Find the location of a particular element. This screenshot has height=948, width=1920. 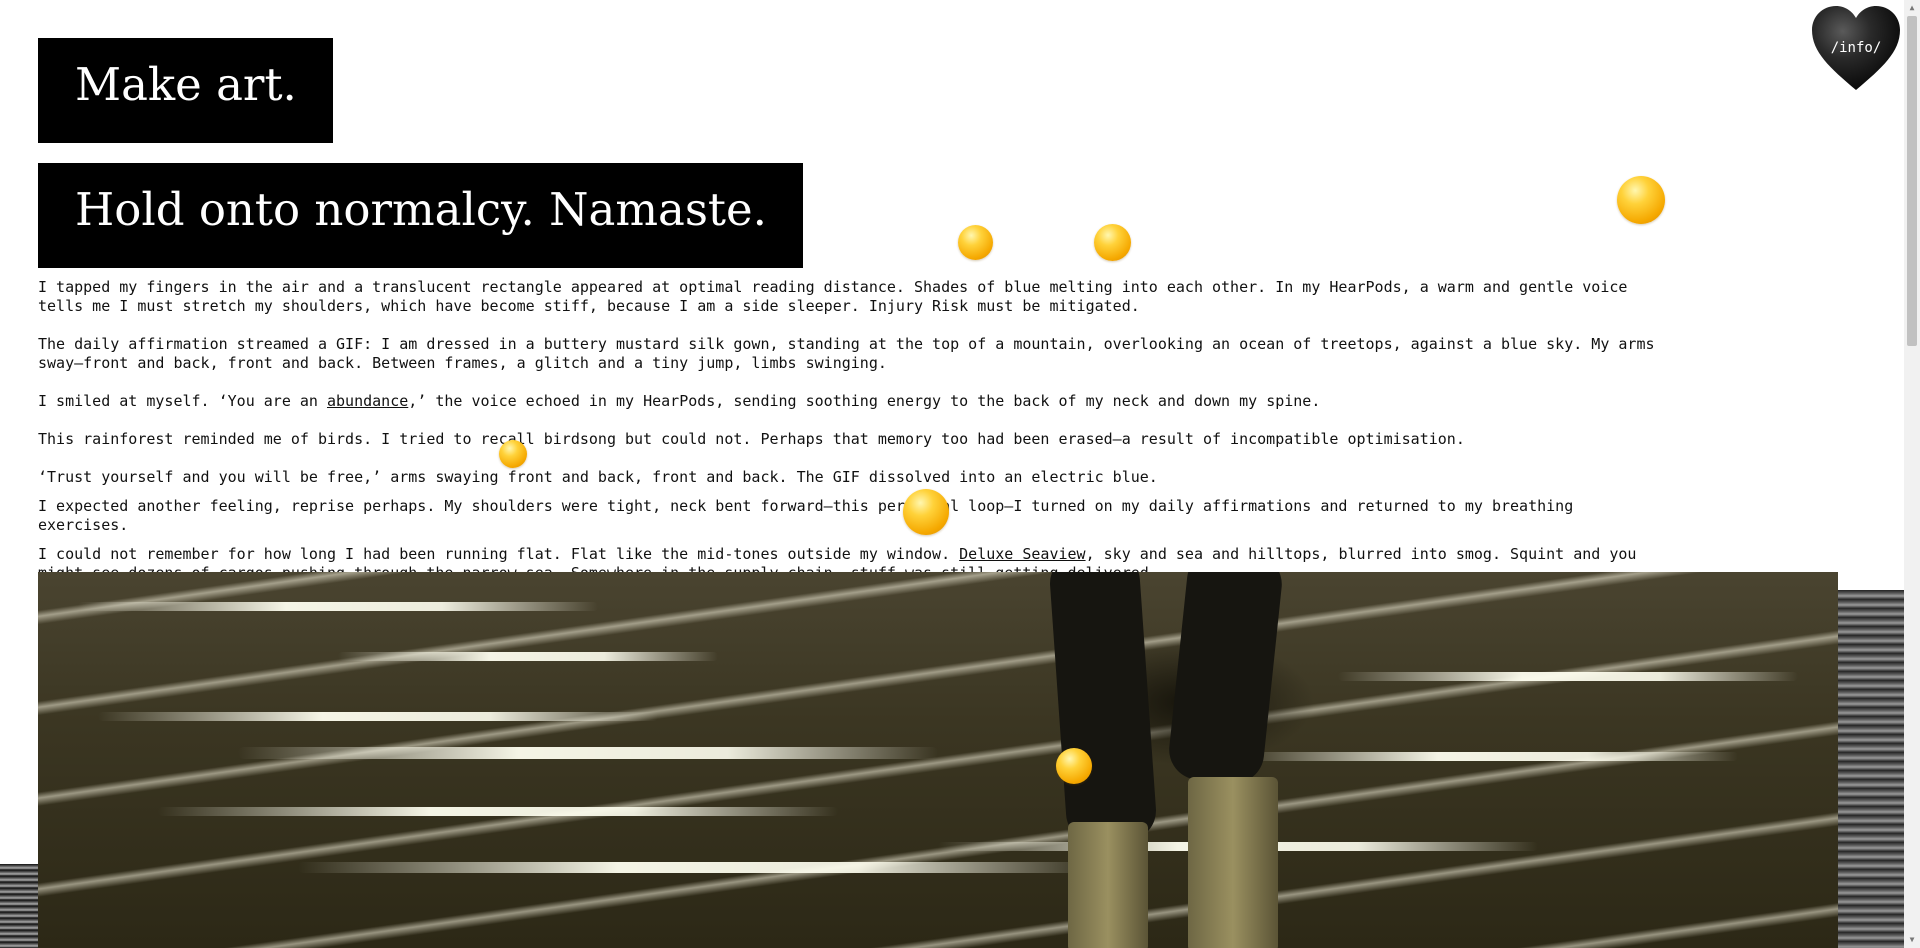

scrollbar-thumb is located at coordinates (1912, 181).